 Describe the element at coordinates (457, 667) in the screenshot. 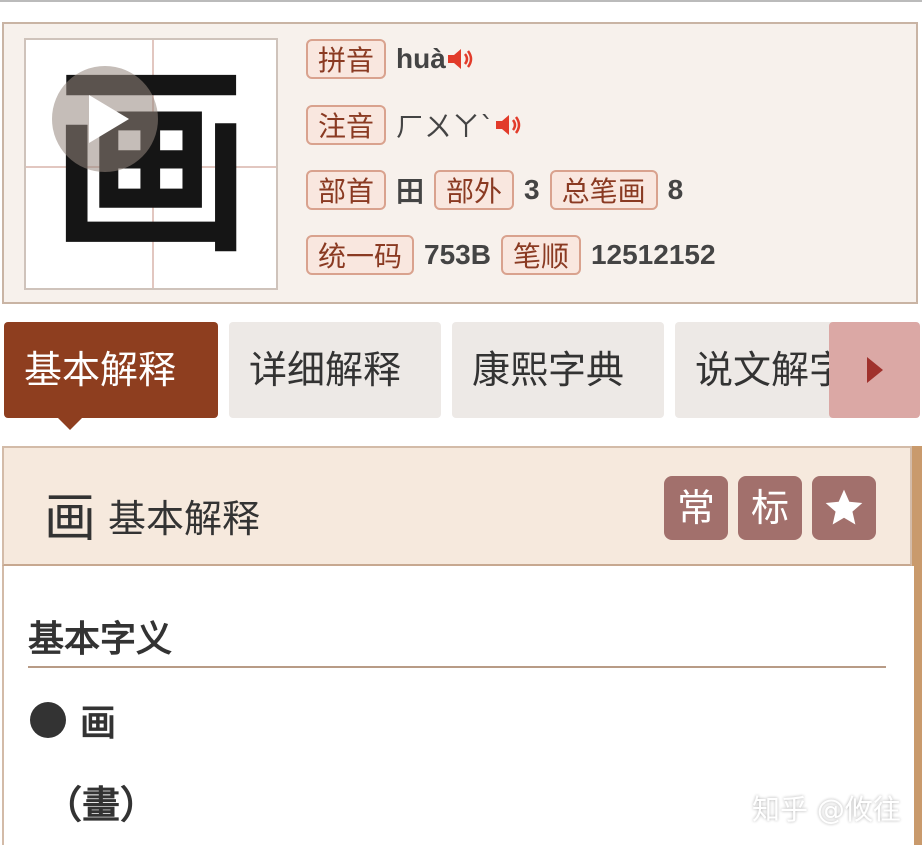

I see `heading-divider` at that location.